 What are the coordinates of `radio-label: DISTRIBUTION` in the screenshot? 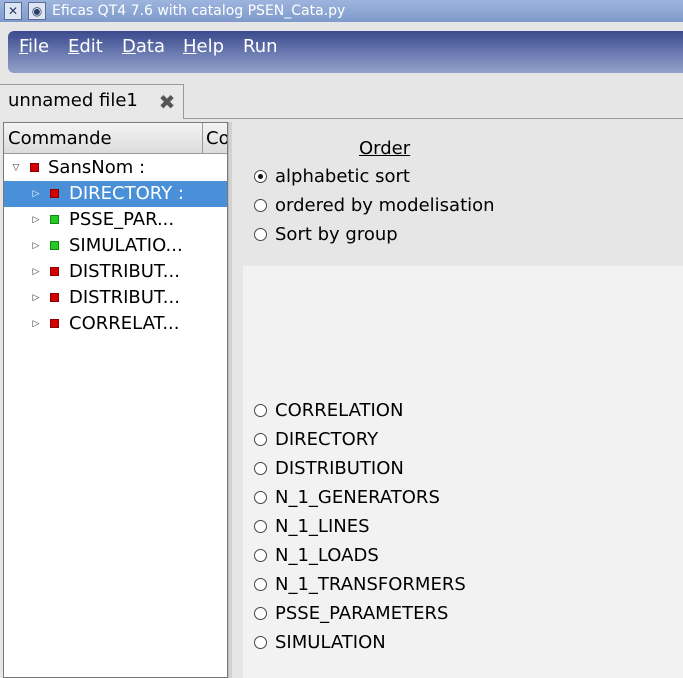 It's located at (339, 468).